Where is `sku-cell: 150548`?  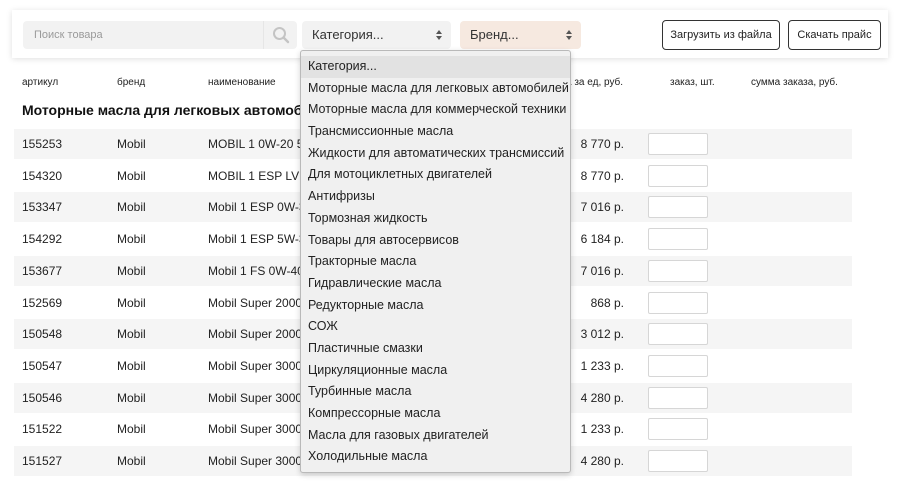 sku-cell: 150548 is located at coordinates (42, 334).